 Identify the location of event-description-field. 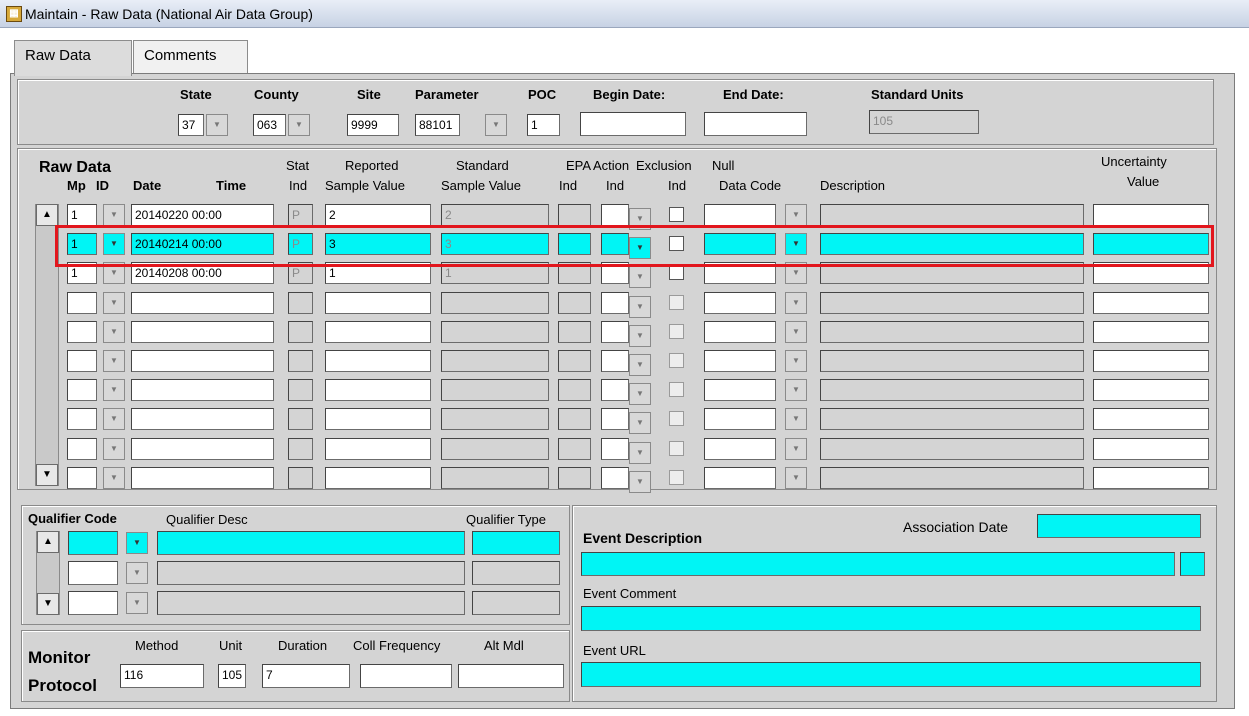
(878, 564).